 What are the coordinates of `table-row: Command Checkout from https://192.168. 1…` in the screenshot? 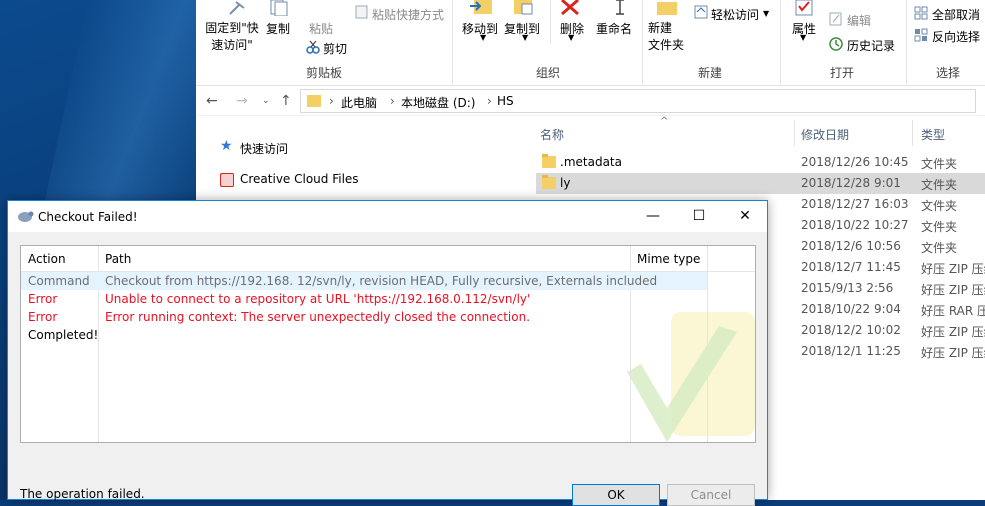 It's located at (364, 281).